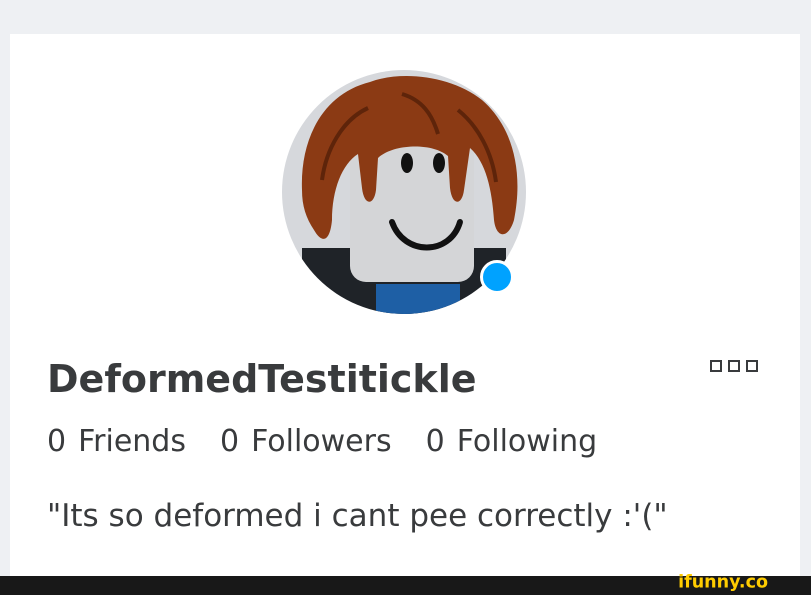 This screenshot has height=595, width=811. Describe the element at coordinates (527, 441) in the screenshot. I see `stat-following-label: Following` at that location.